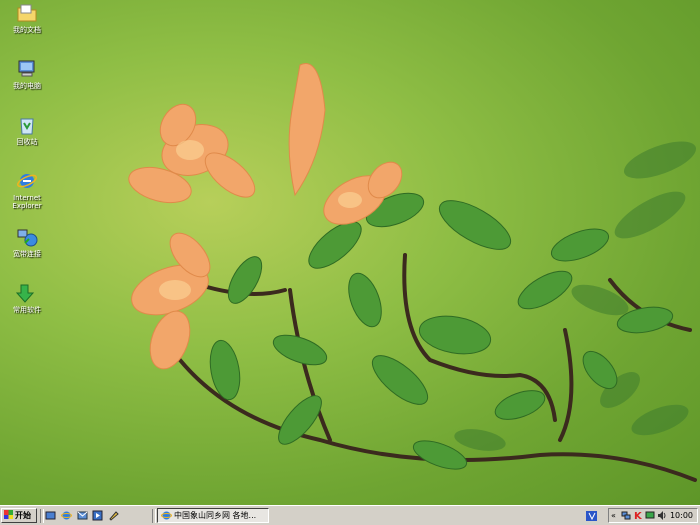 The width and height of the screenshot is (700, 525). What do you see at coordinates (27, 30) in the screenshot?
I see `desktop-icon-label: 我的文档` at bounding box center [27, 30].